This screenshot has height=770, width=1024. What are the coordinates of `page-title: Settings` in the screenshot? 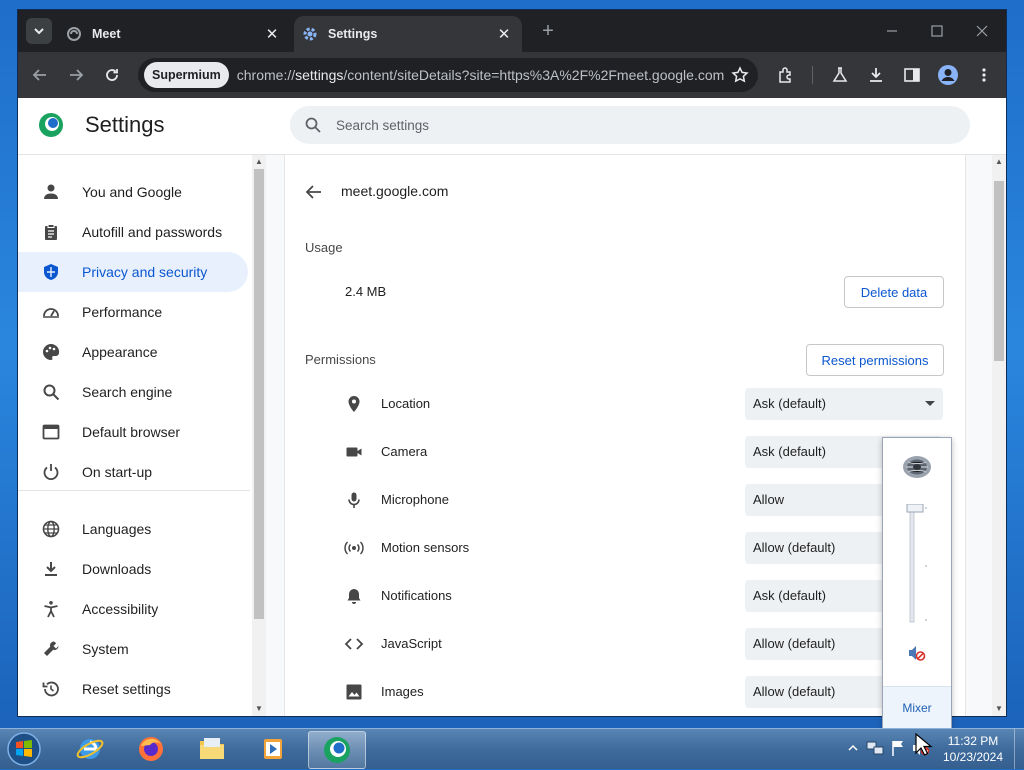 It's located at (125, 124).